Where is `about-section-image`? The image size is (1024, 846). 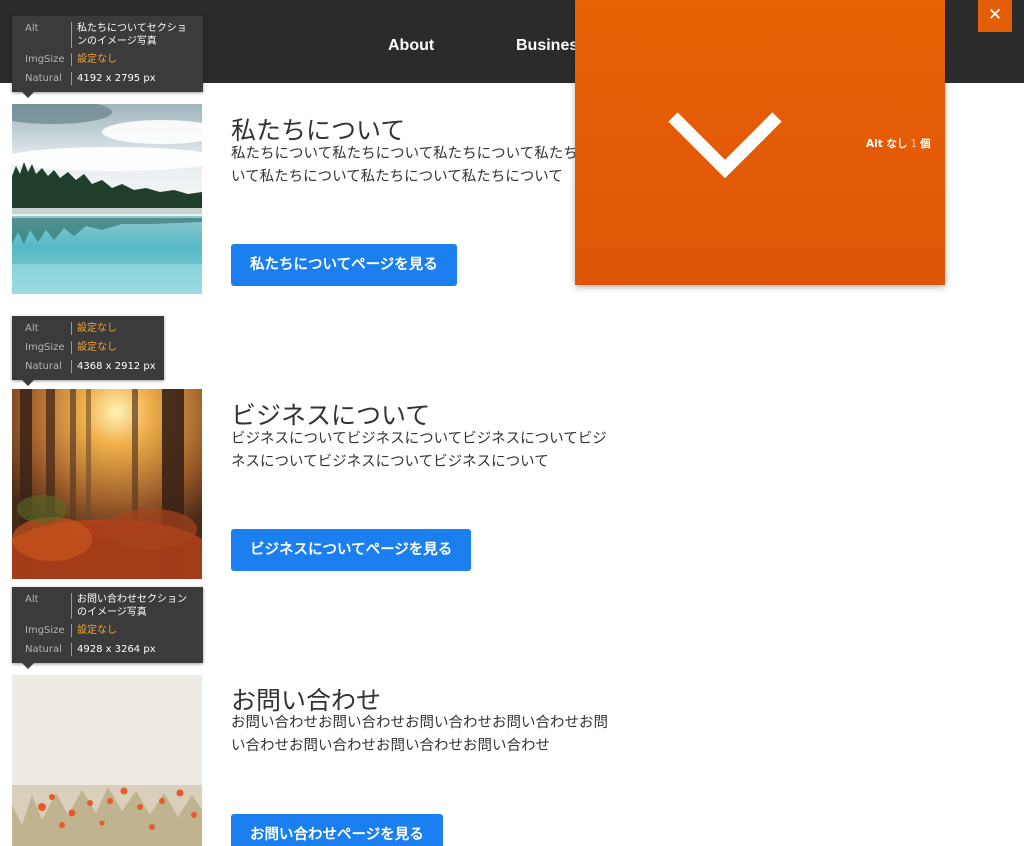 about-section-image is located at coordinates (107, 199).